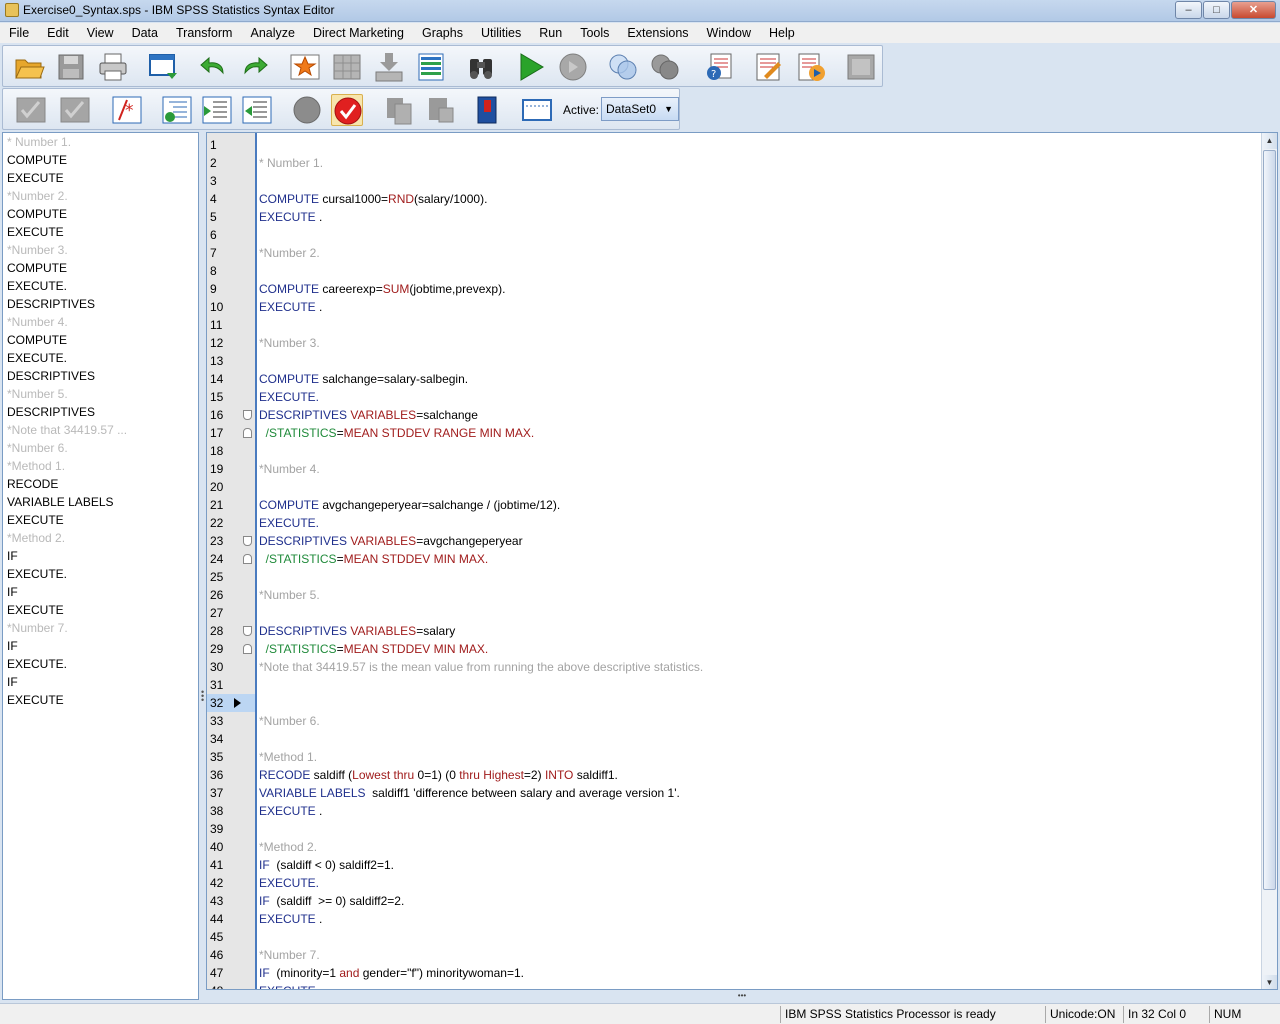 This screenshot has height=1024, width=1280. I want to click on nav-item: *Method 1., so click(100, 466).